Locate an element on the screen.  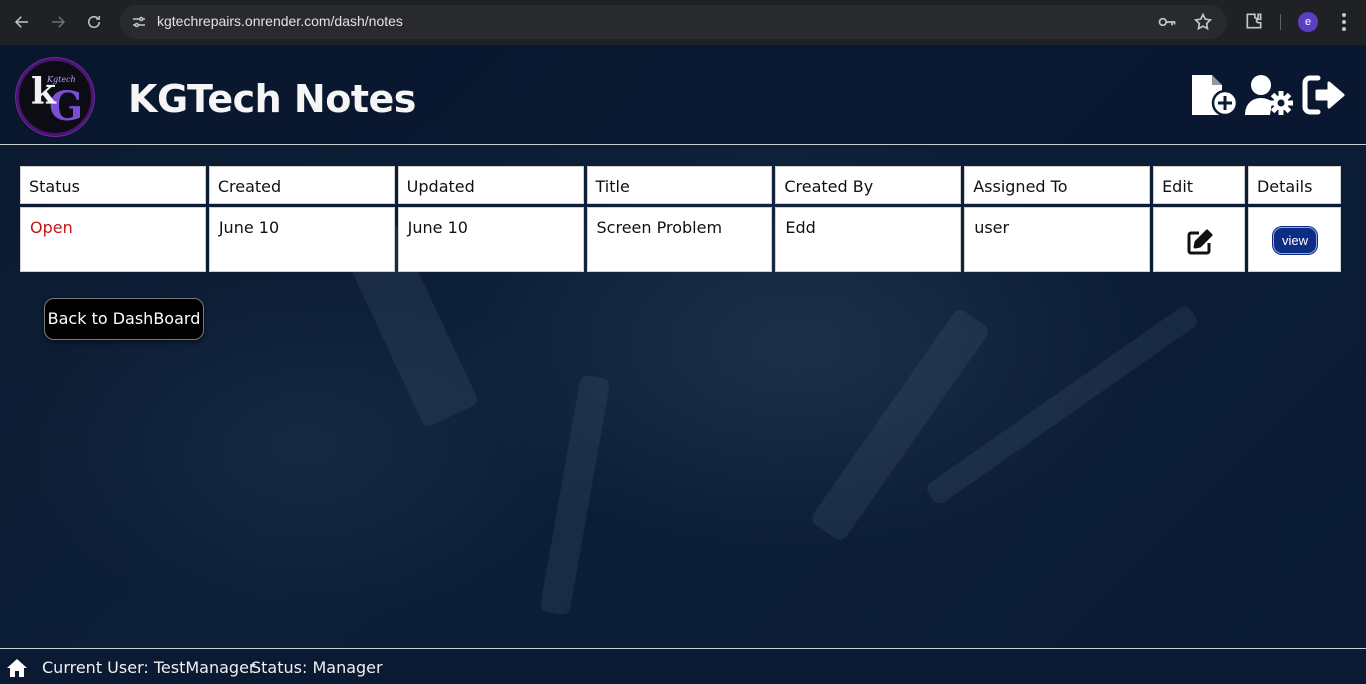
column-header-assigned-to: Assigned To is located at coordinates (1057, 185).